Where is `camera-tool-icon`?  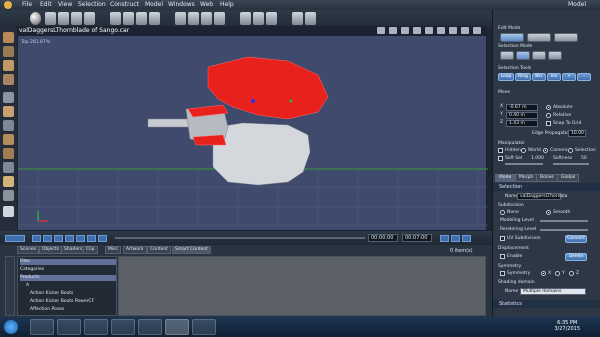
camera-tool-icon is located at coordinates (8, 111).